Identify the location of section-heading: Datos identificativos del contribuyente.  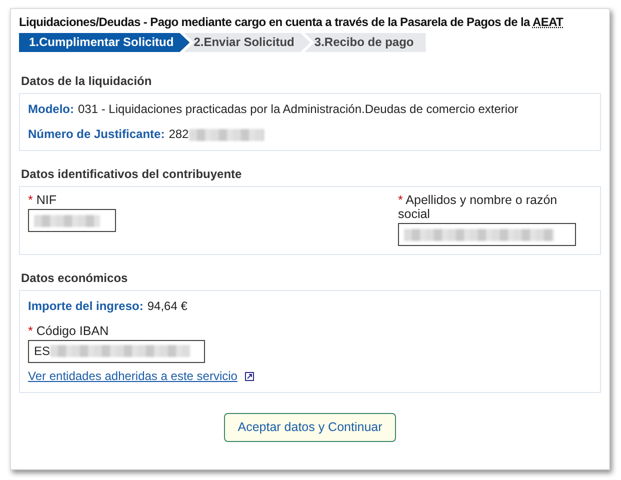
(132, 174).